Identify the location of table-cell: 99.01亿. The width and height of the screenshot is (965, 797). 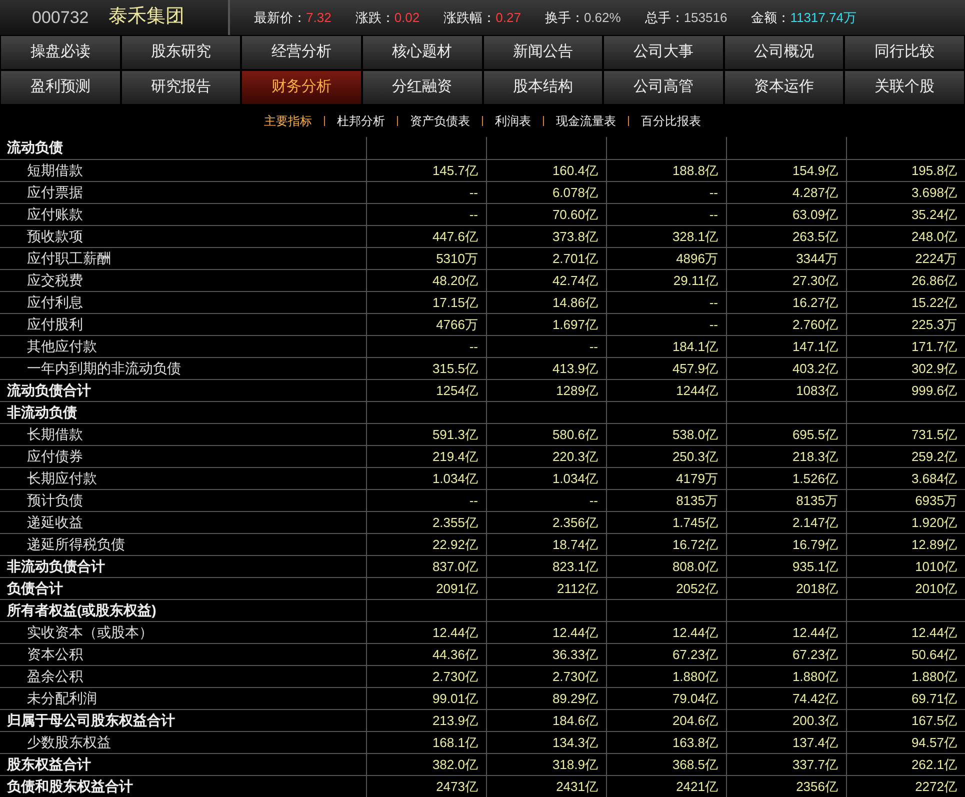
(455, 698).